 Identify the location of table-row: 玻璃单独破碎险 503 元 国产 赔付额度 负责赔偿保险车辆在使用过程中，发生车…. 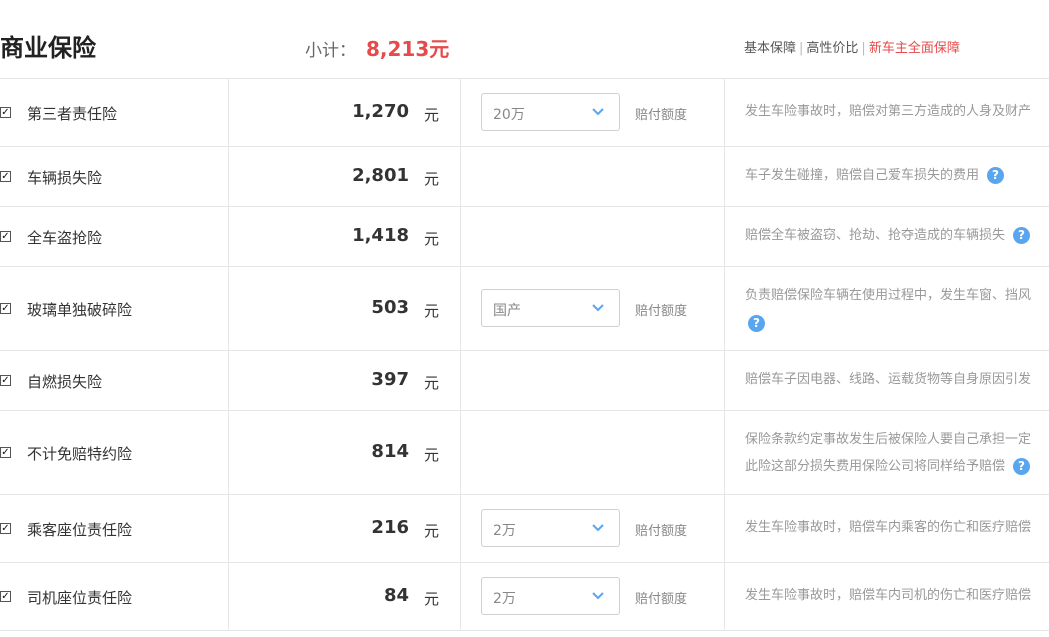
(524, 309).